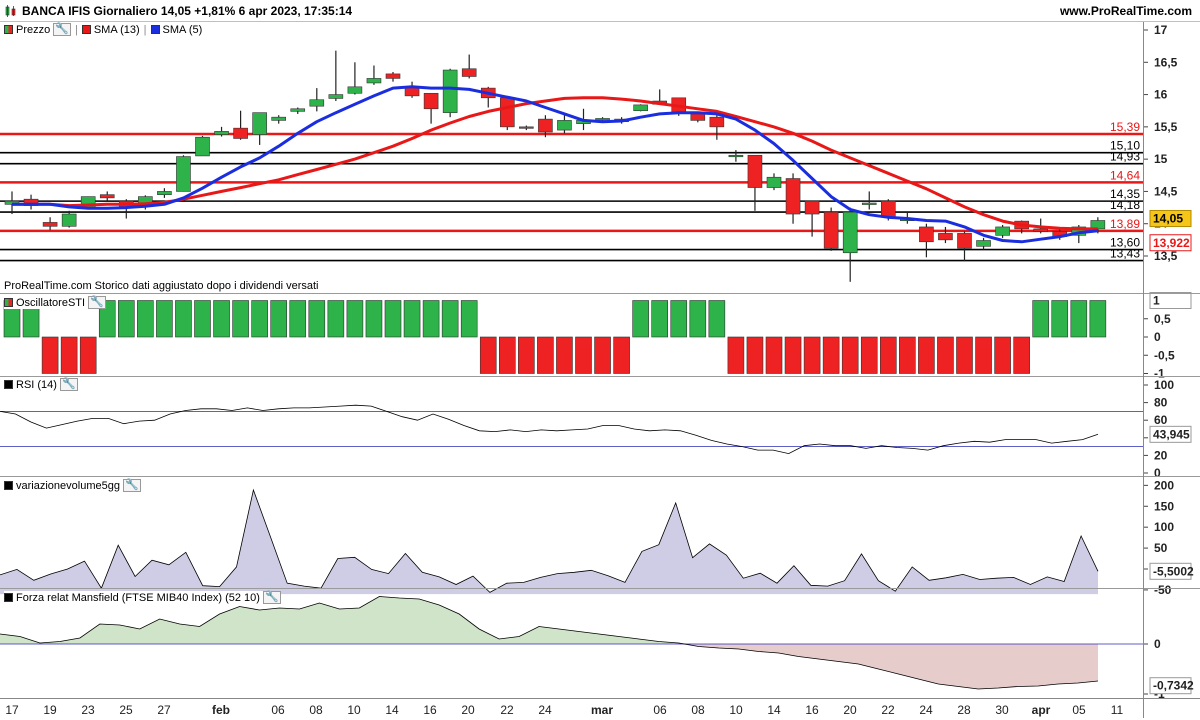 The height and width of the screenshot is (720, 1200). Describe the element at coordinates (549, 666) in the screenshot. I see `mansfield-negative-area` at that location.